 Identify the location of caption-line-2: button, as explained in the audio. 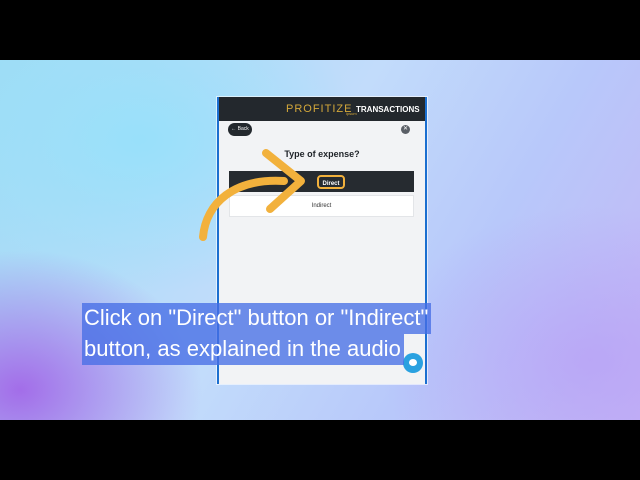
(243, 349).